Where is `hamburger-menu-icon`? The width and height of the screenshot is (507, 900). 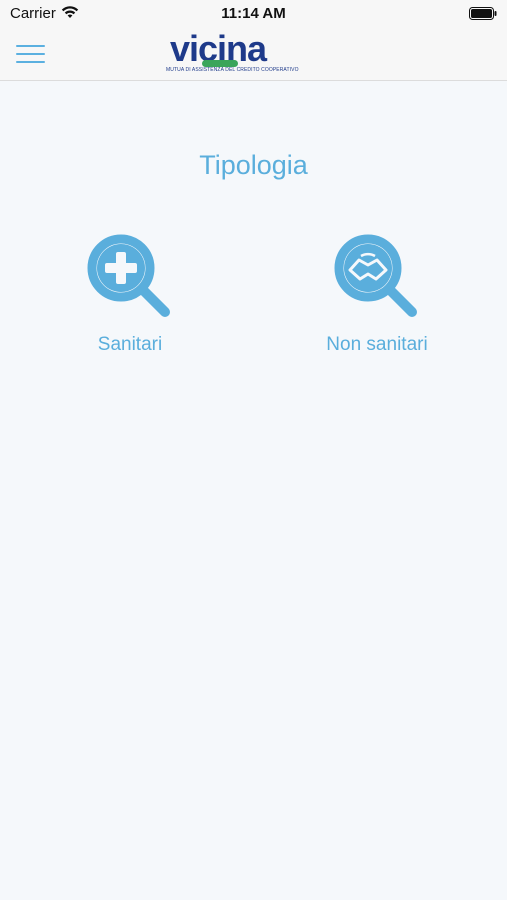
hamburger-menu-icon is located at coordinates (30, 46).